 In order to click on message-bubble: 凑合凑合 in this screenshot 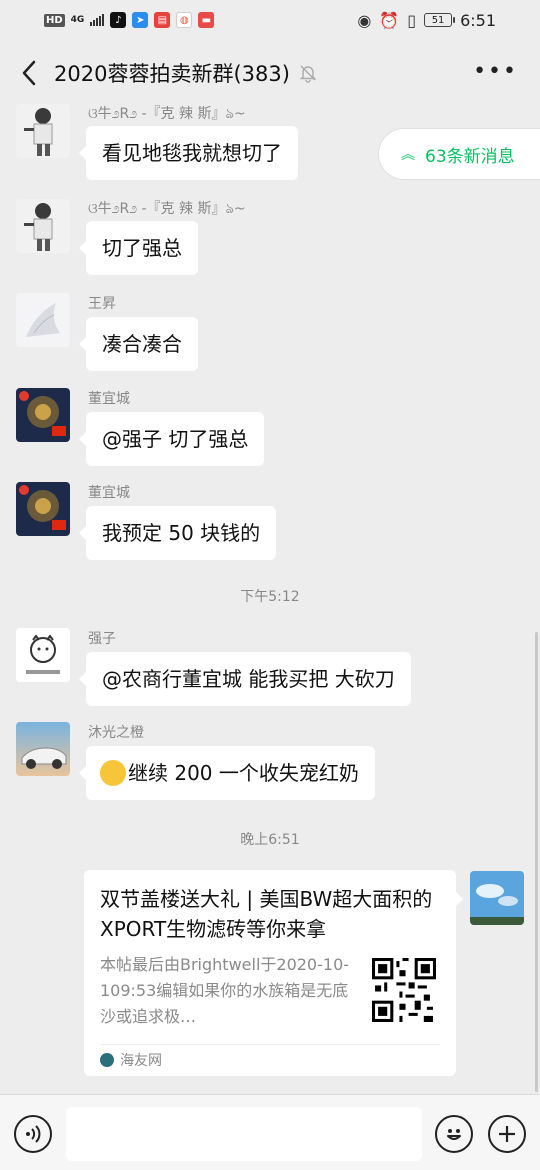, I will do `click(138, 344)`.